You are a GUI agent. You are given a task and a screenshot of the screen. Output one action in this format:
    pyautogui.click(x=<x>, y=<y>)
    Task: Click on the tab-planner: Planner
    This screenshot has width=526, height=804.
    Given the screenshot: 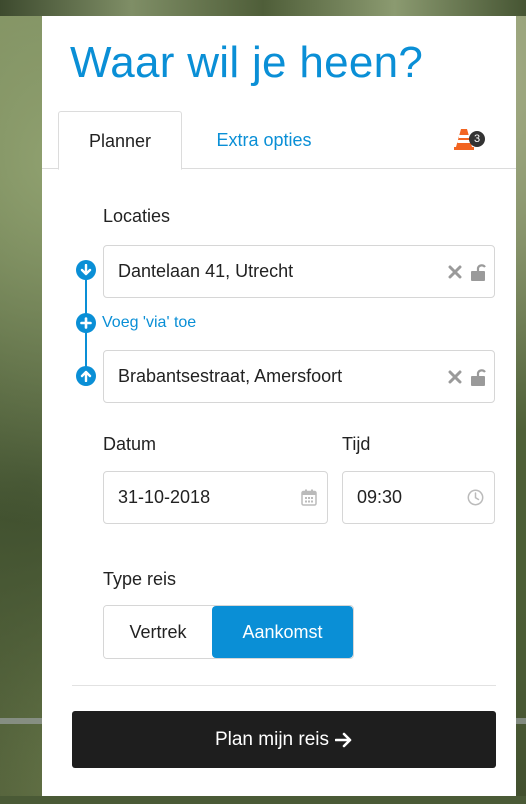 What is the action you would take?
    pyautogui.click(x=120, y=140)
    